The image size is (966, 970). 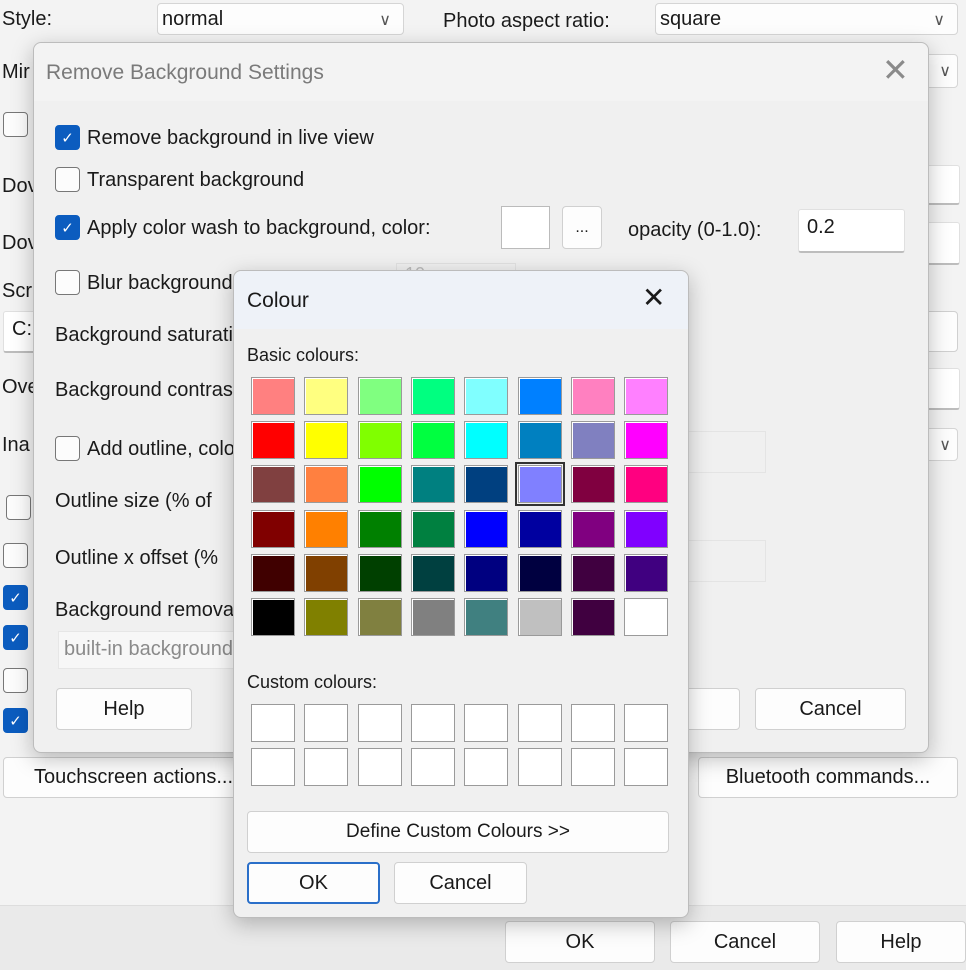 I want to click on opacity-label: opacity (0-1.0):, so click(x=695, y=230).